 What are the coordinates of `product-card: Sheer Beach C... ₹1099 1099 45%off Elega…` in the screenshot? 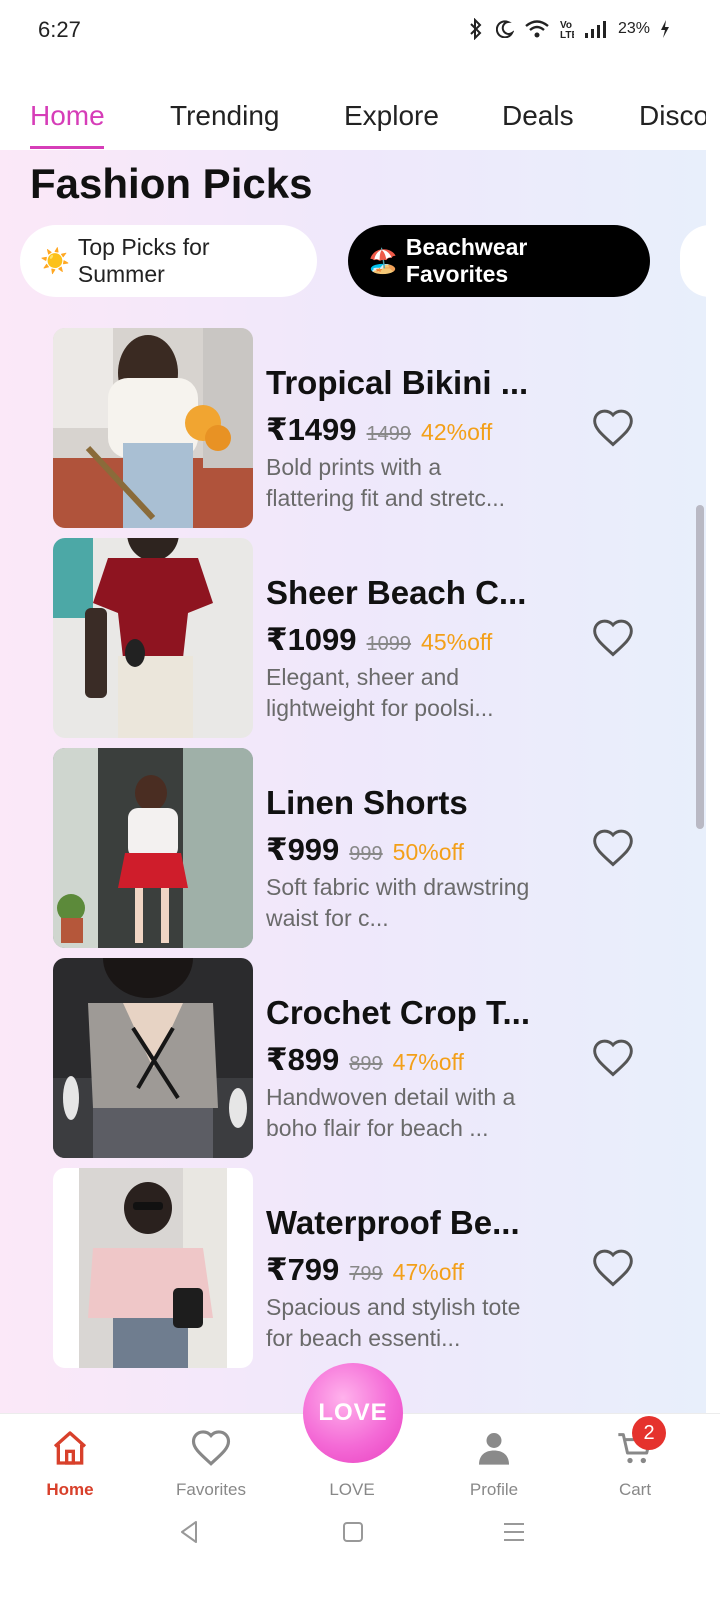 It's located at (363, 638).